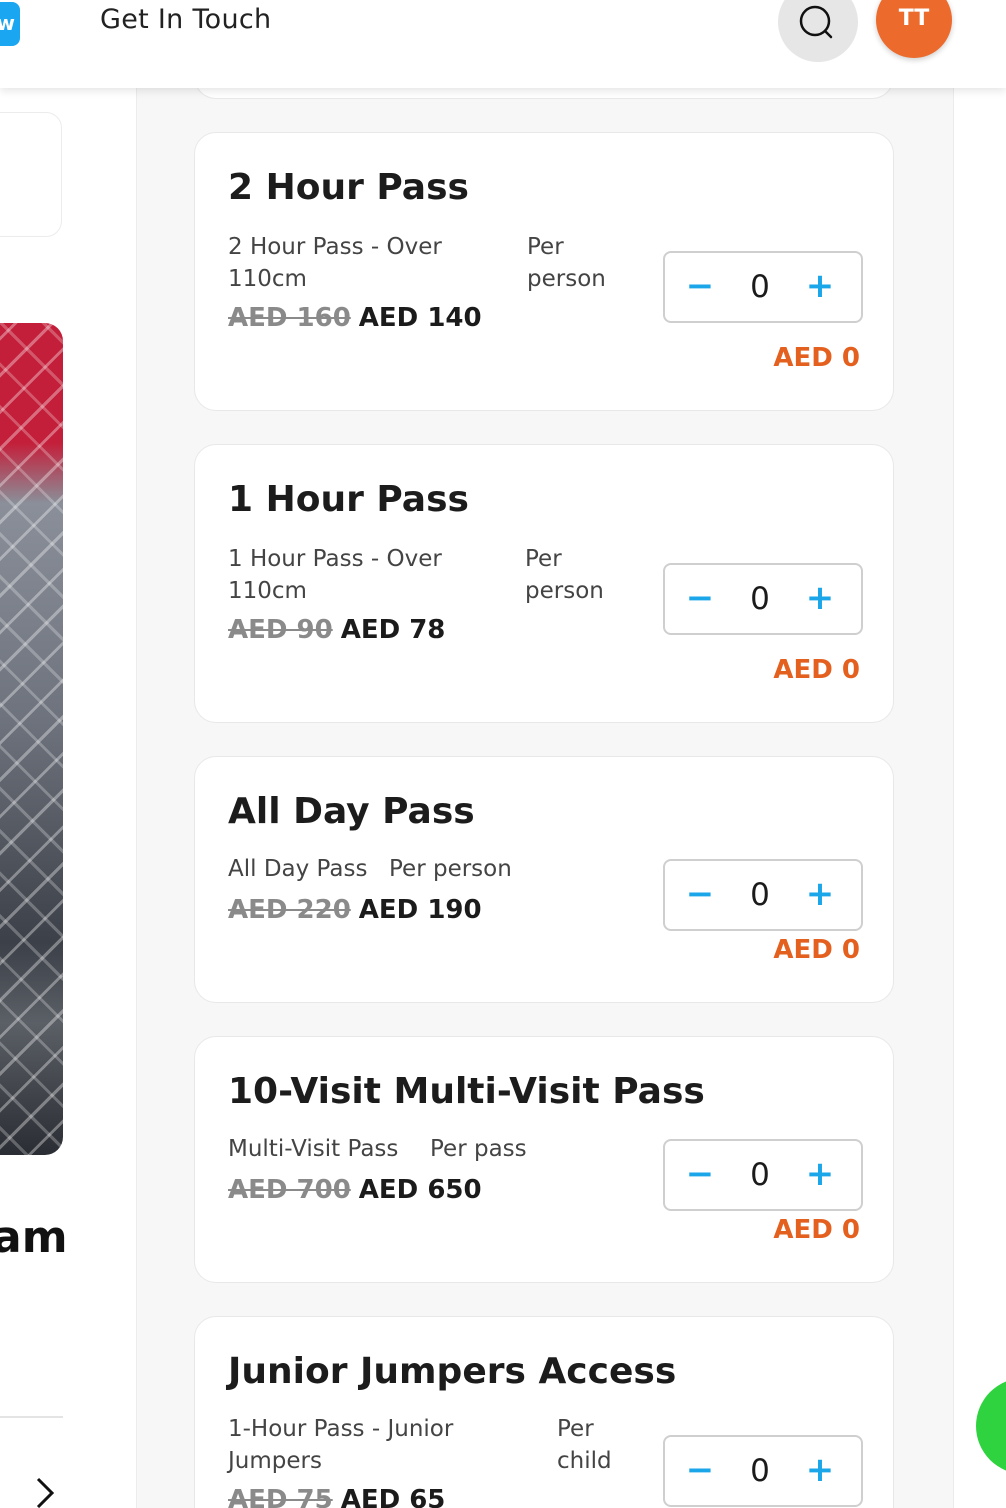 The height and width of the screenshot is (1508, 1006). I want to click on original-price: AED 160, so click(289, 318).